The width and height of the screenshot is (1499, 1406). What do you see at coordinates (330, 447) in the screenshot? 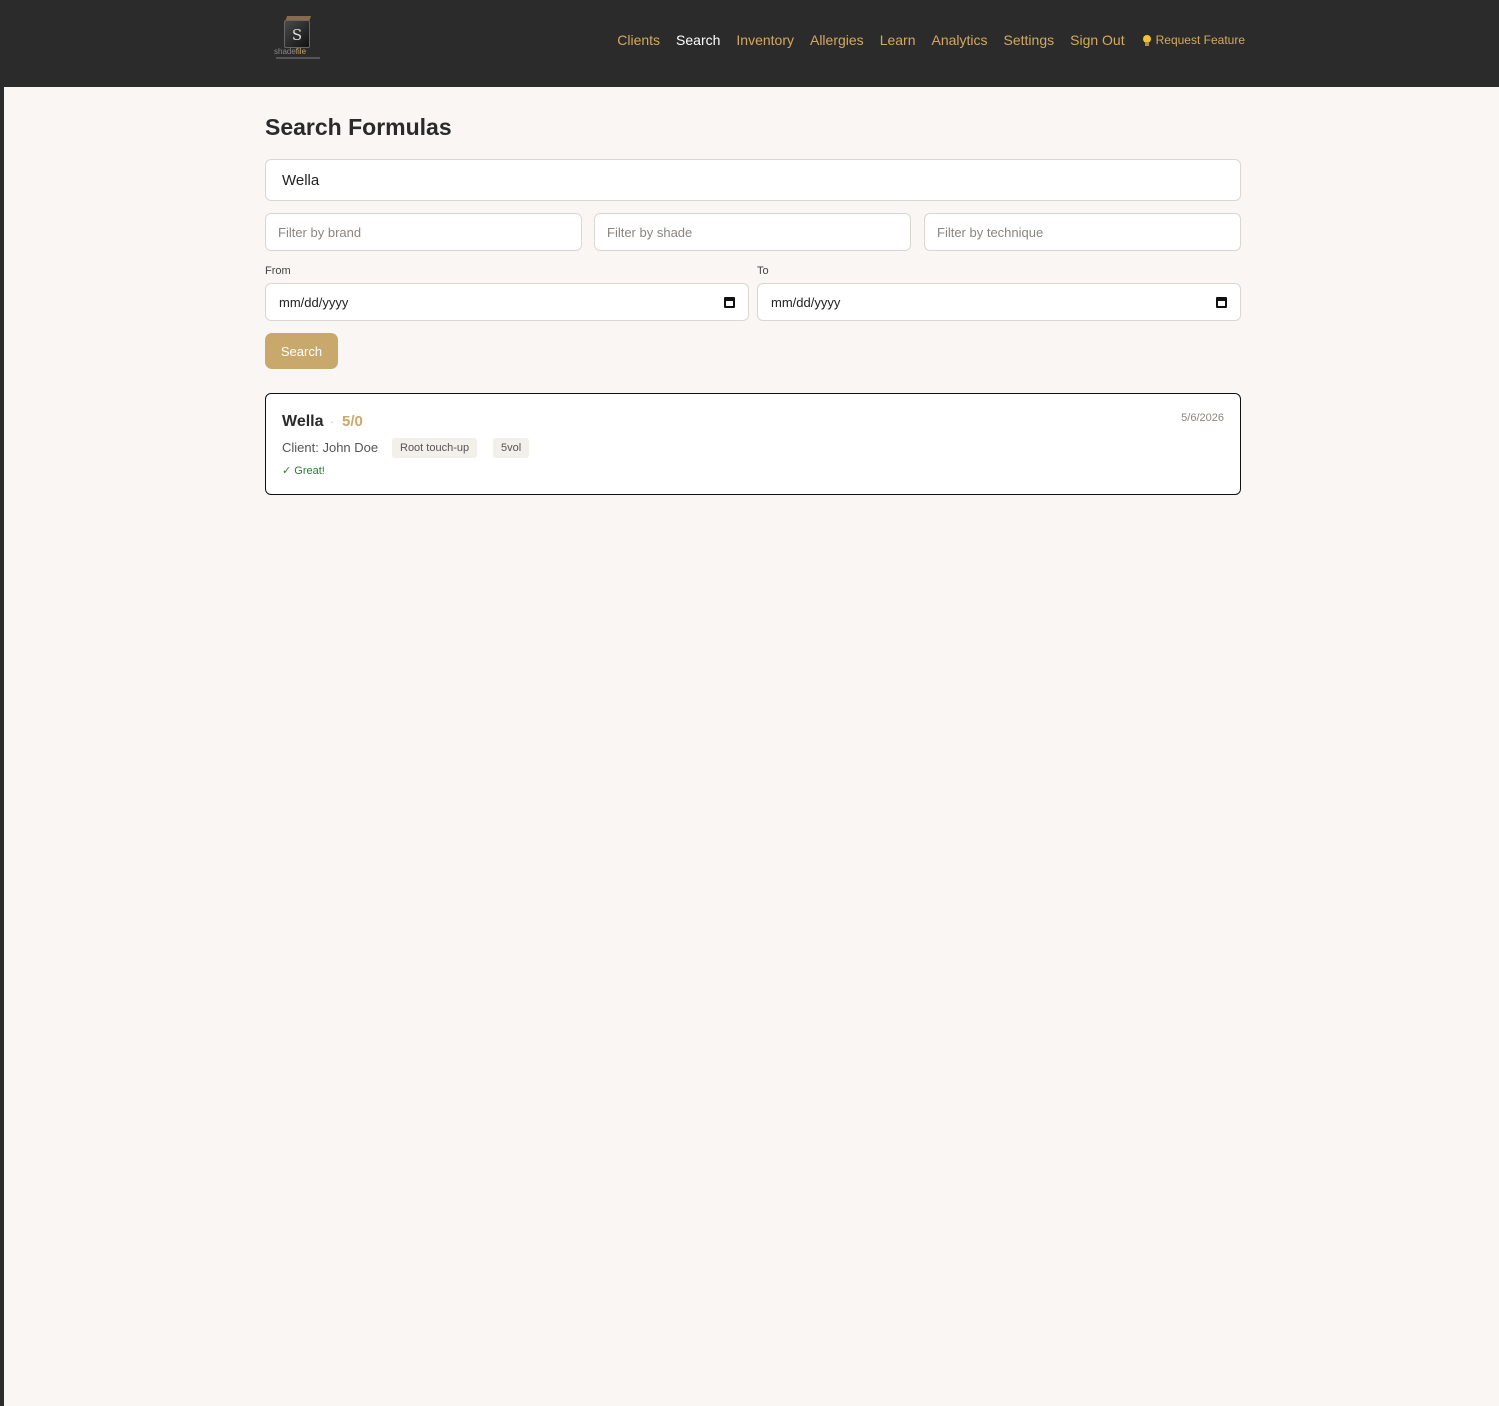
I see `result-client: Client: John Doe` at bounding box center [330, 447].